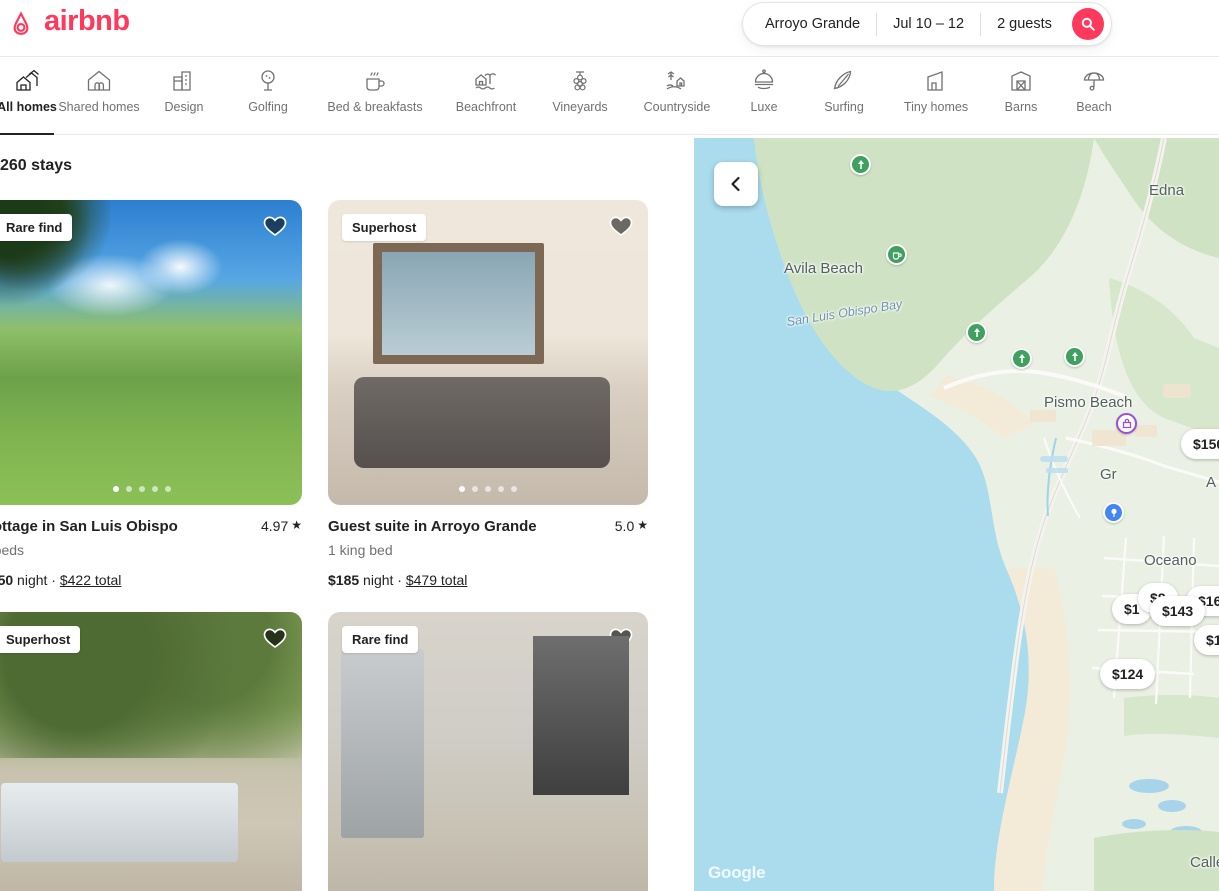 The image size is (1219, 891). I want to click on tiny-house-icon, so click(936, 81).